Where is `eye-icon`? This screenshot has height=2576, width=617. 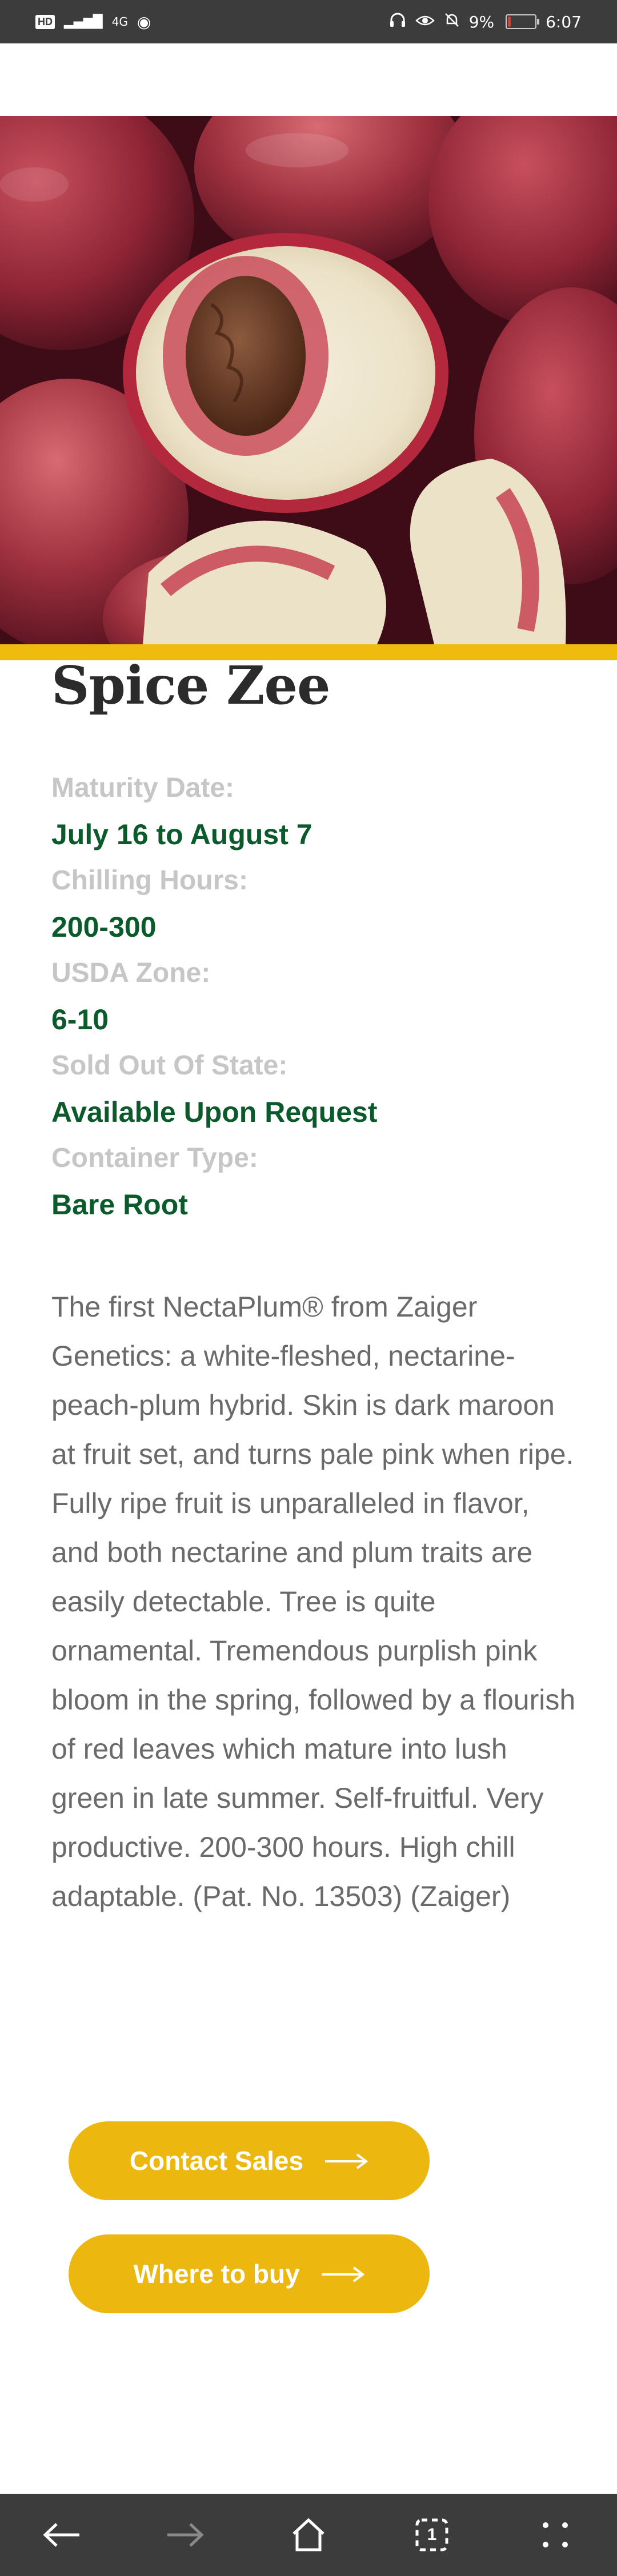
eye-icon is located at coordinates (425, 22).